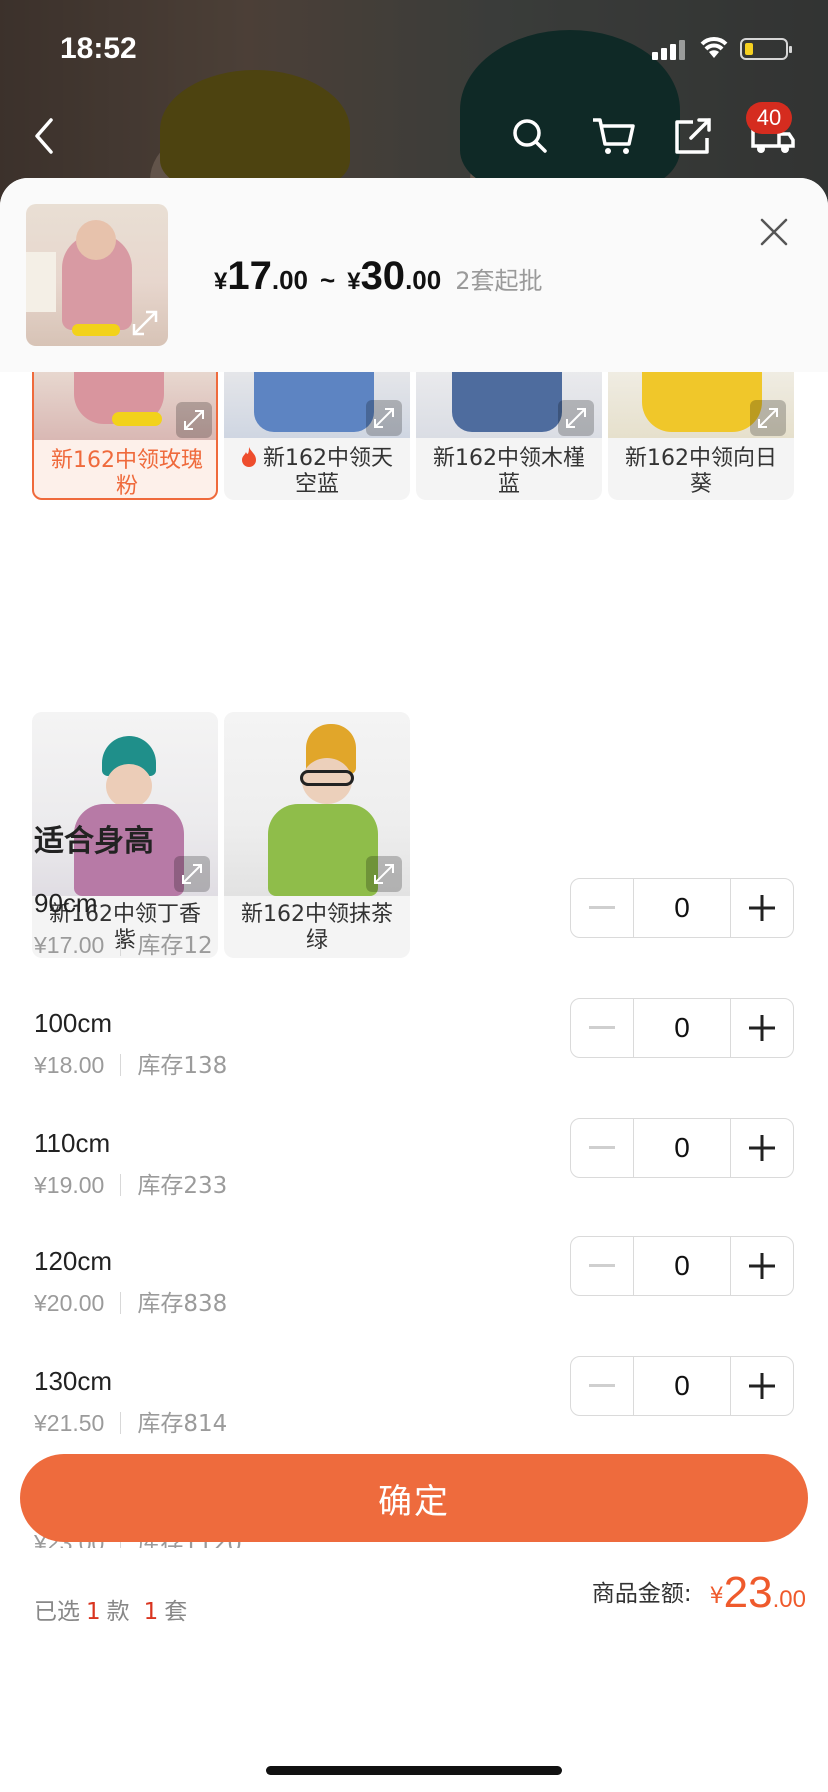 This screenshot has width=828, height=1792. Describe the element at coordinates (98, 48) in the screenshot. I see `status-time: 18:52` at that location.